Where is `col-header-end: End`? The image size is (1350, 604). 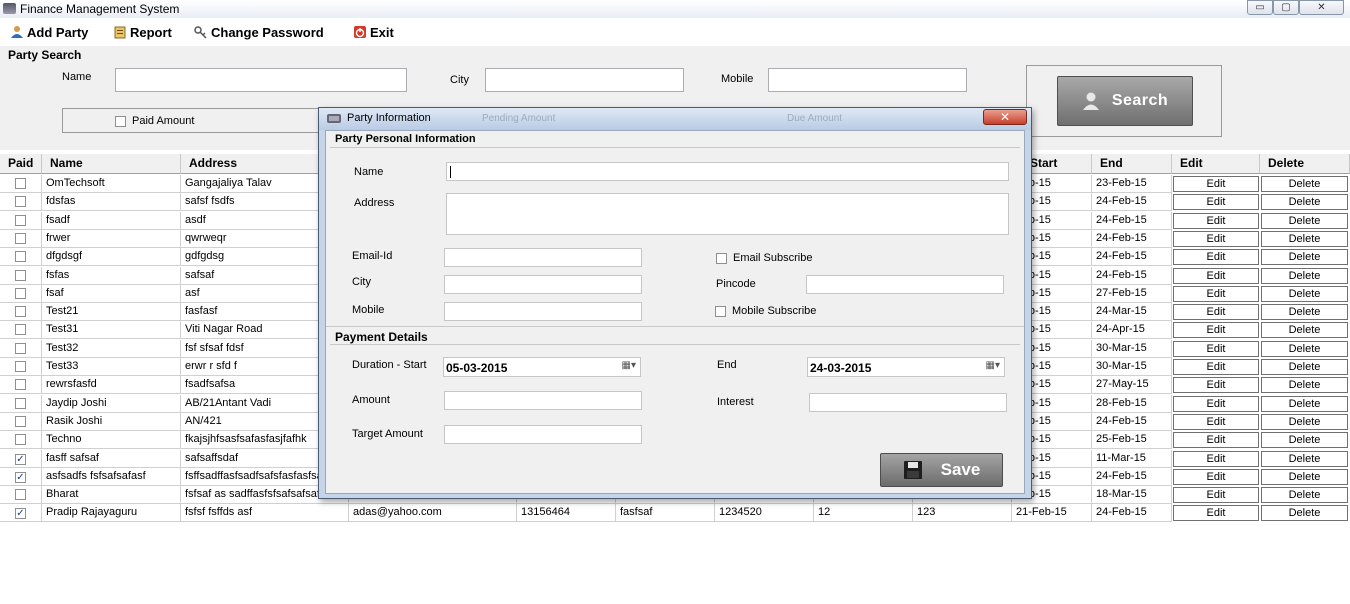
col-header-end: End is located at coordinates (1132, 164).